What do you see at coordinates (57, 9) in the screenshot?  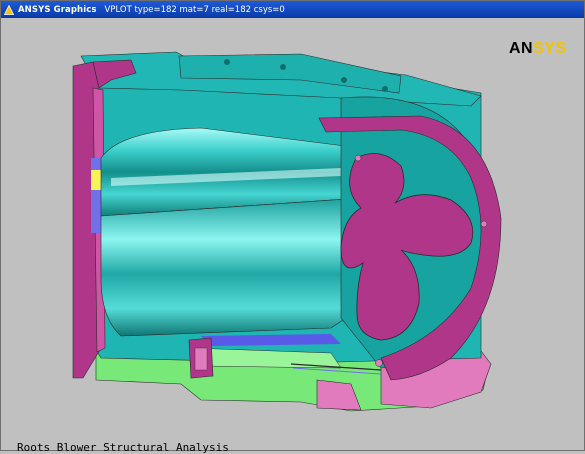 I see `window-title: ANSYS Graphics` at bounding box center [57, 9].